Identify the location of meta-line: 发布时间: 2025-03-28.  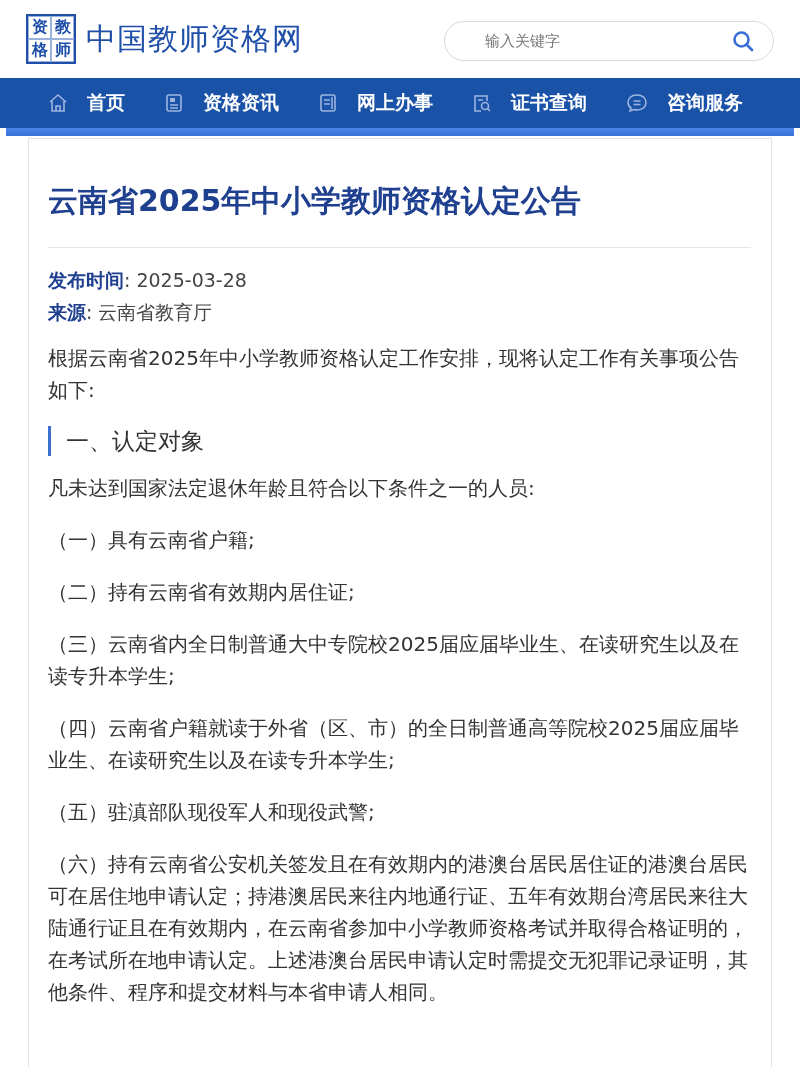
(148, 280).